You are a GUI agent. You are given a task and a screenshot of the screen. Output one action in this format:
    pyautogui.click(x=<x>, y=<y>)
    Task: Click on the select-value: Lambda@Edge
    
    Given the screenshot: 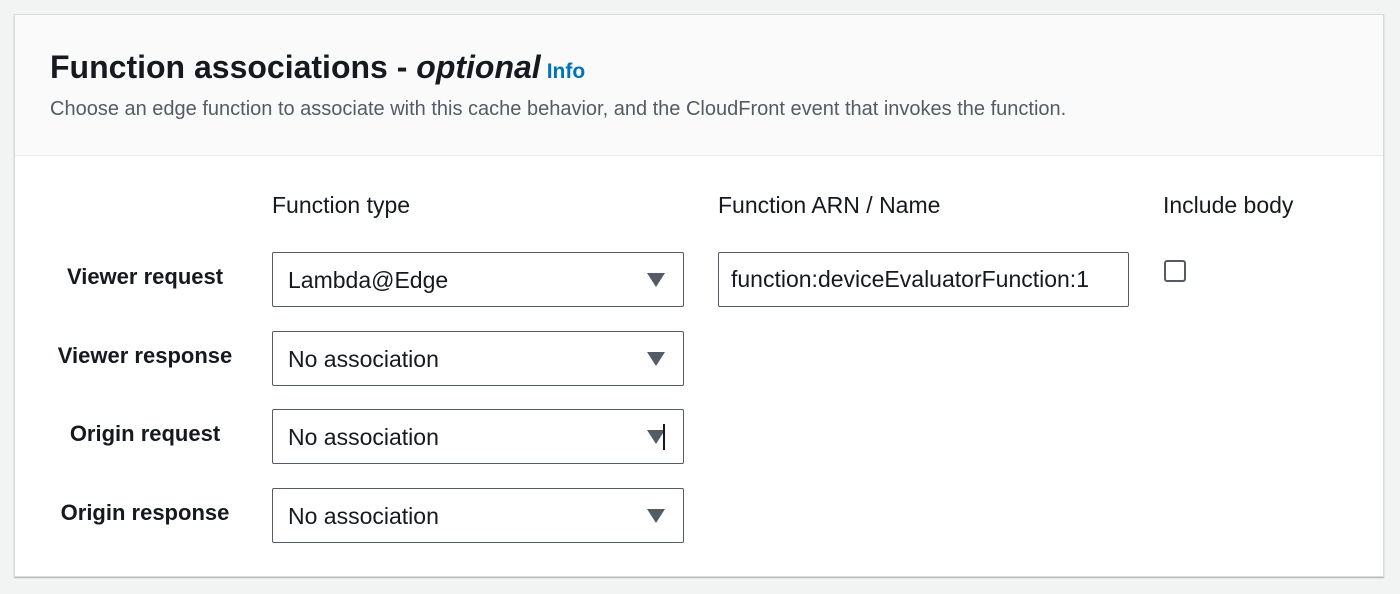 What is the action you would take?
    pyautogui.click(x=368, y=280)
    